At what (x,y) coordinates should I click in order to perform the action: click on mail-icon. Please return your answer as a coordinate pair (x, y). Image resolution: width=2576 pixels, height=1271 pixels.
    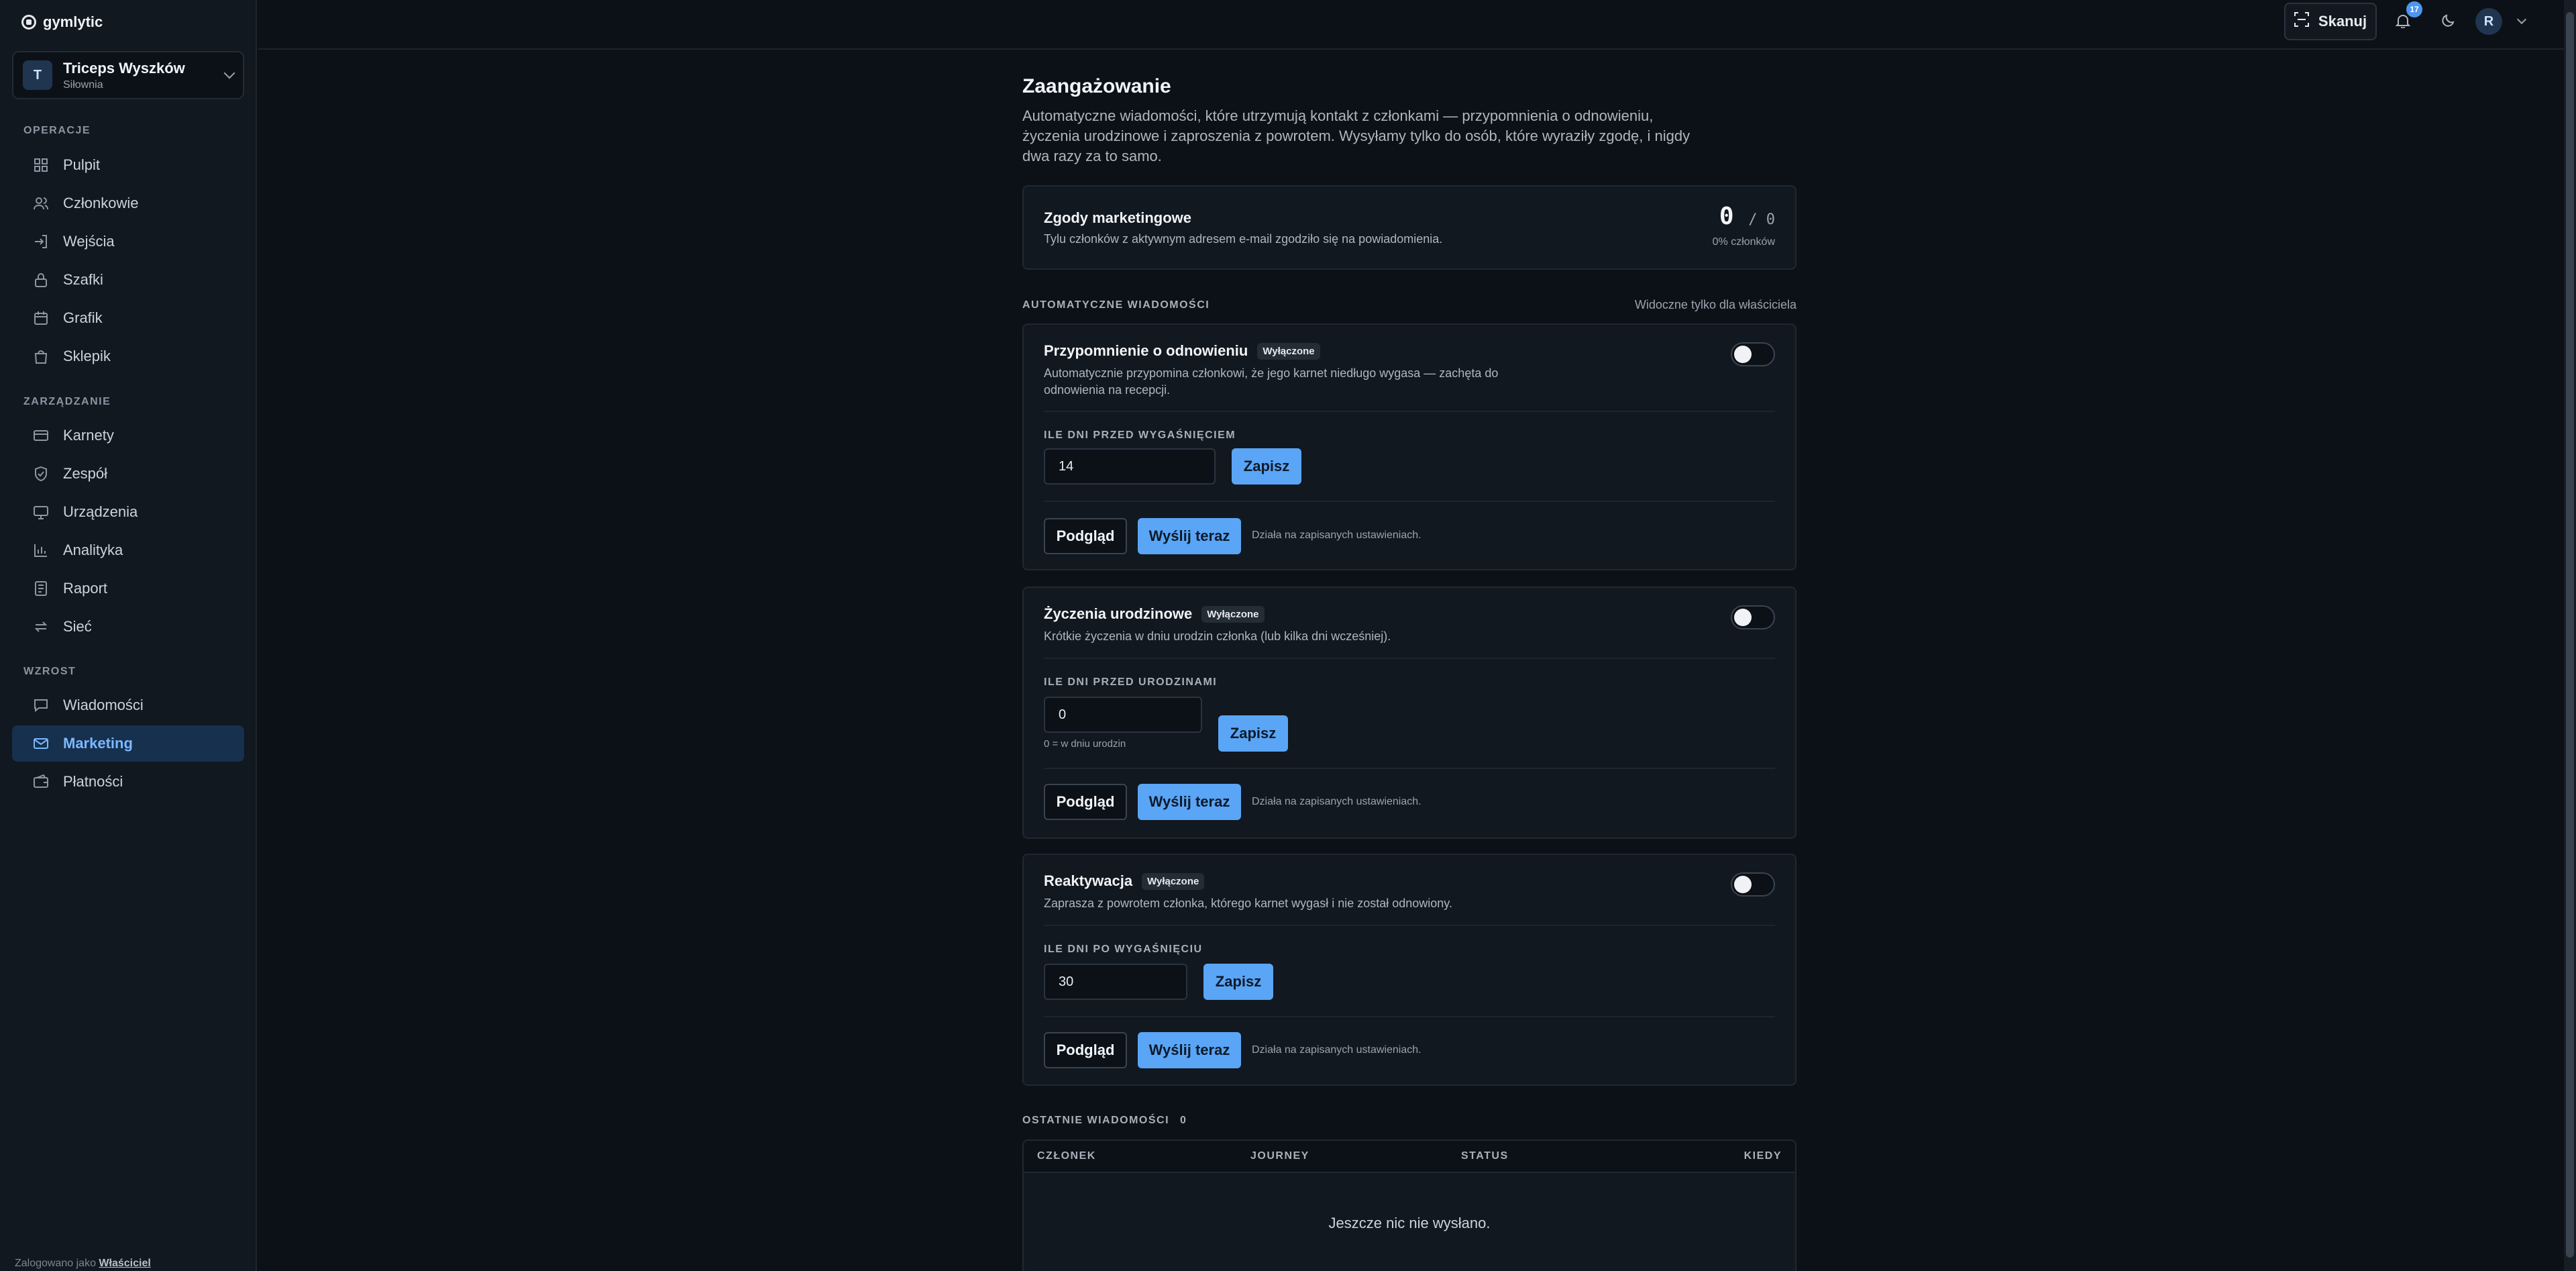
    Looking at the image, I should click on (41, 743).